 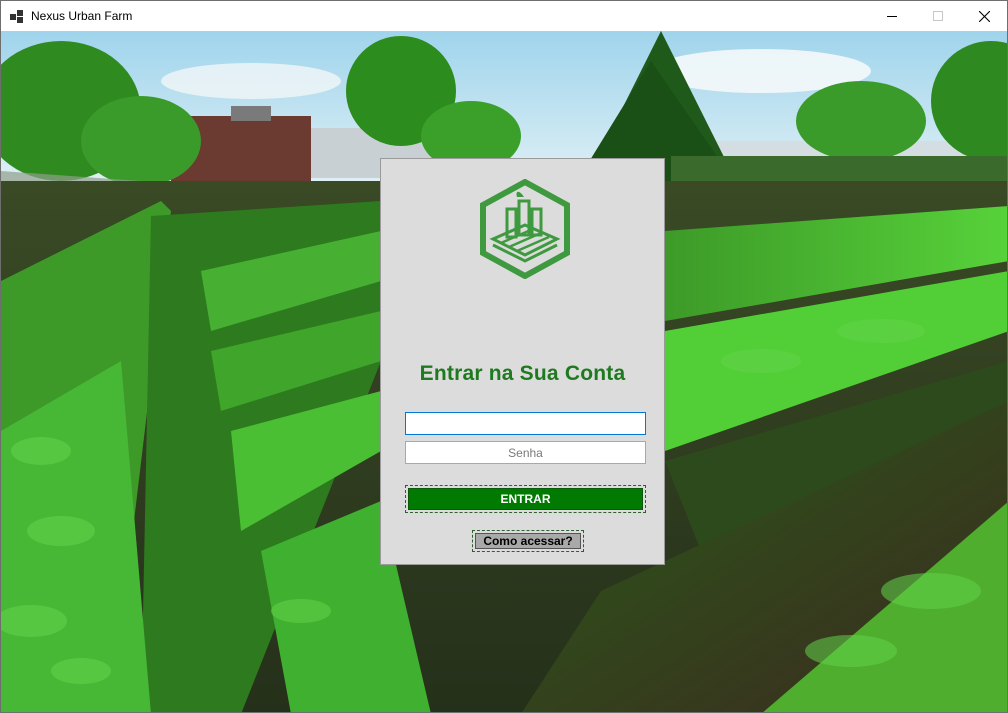 What do you see at coordinates (504, 16) in the screenshot?
I see `title-bar: Nexus Urban Farm` at bounding box center [504, 16].